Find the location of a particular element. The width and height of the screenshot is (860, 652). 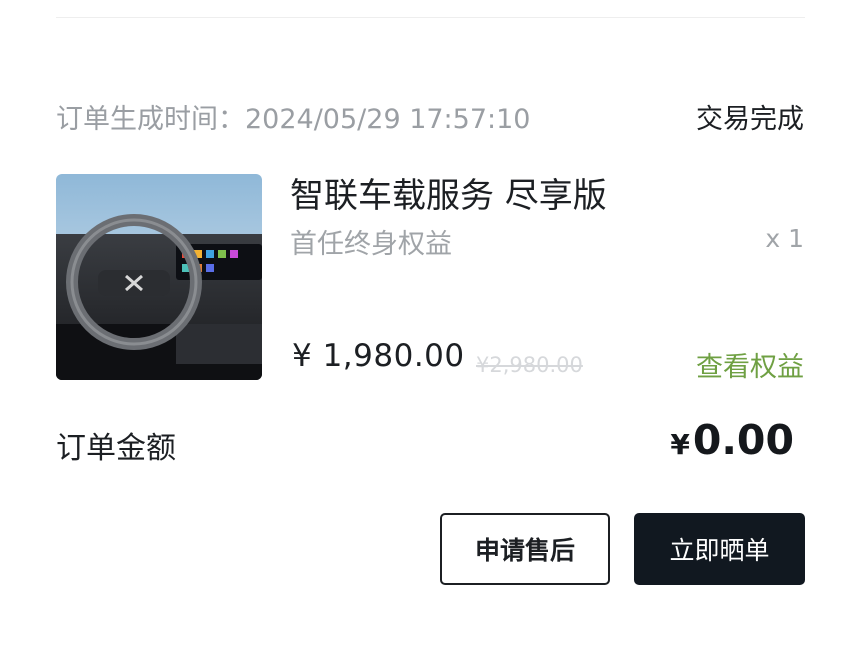

order-amount: ¥0.00 is located at coordinates (732, 440).